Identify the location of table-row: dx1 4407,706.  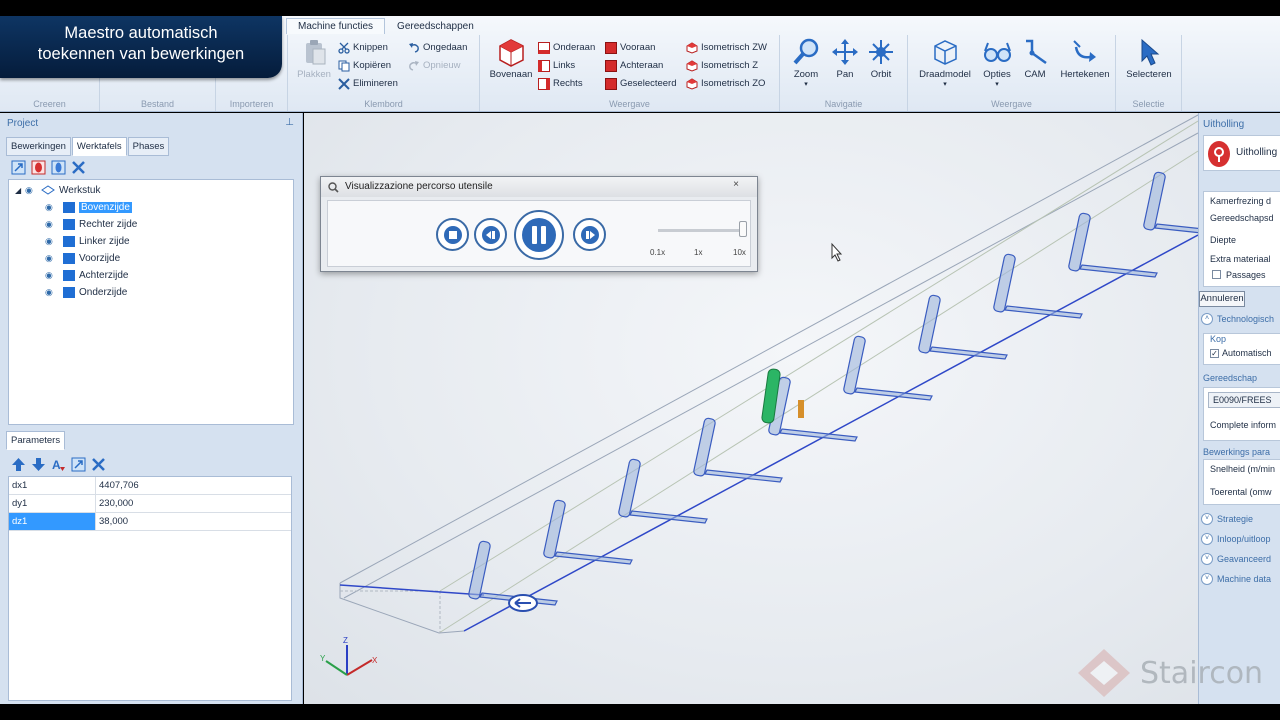
(150, 486).